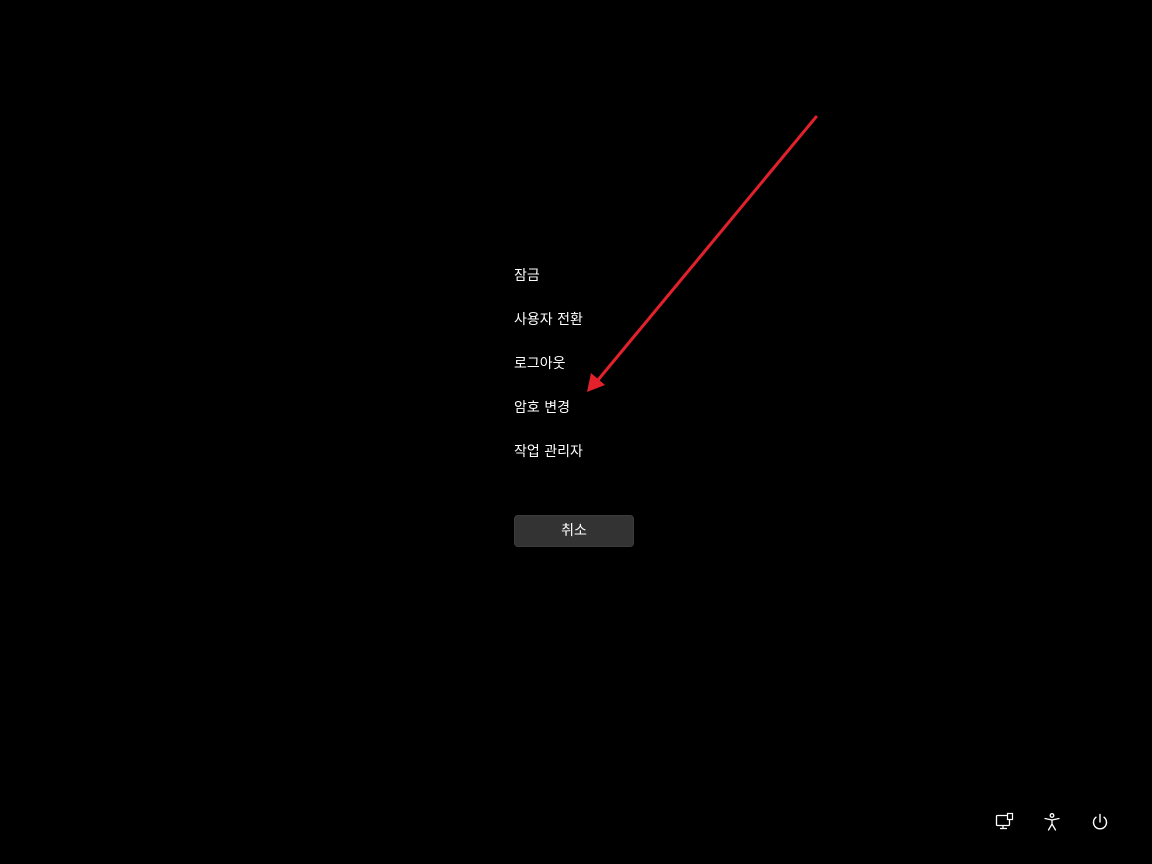 The image size is (1152, 864). What do you see at coordinates (548, 330) in the screenshot?
I see `menu-item-switch-user: 사용자 전환` at bounding box center [548, 330].